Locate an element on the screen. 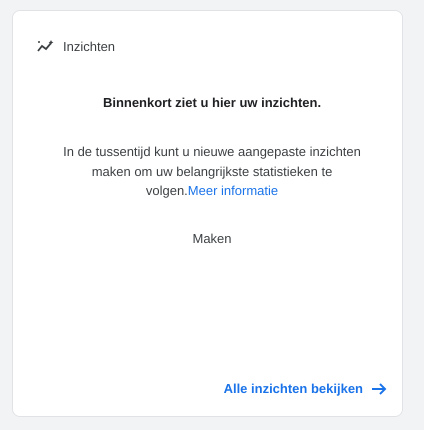  card-title: Inzichten is located at coordinates (89, 46).